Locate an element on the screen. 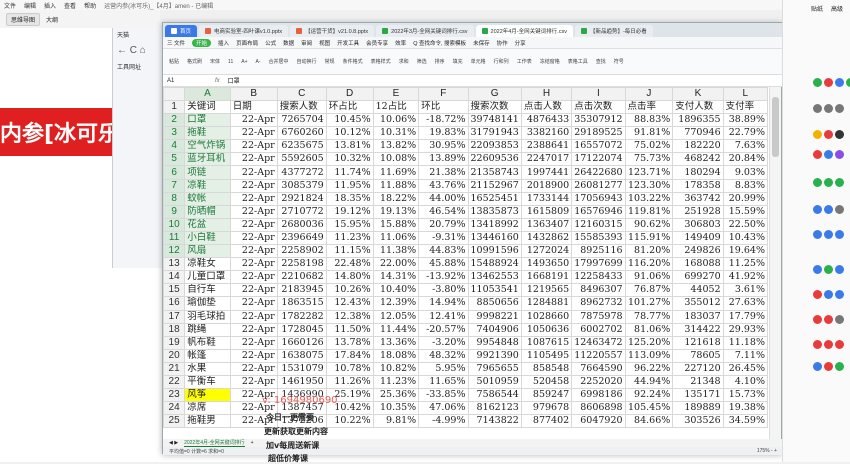 The image size is (850, 464). table-cell: 11.38% is located at coordinates (396, 251).